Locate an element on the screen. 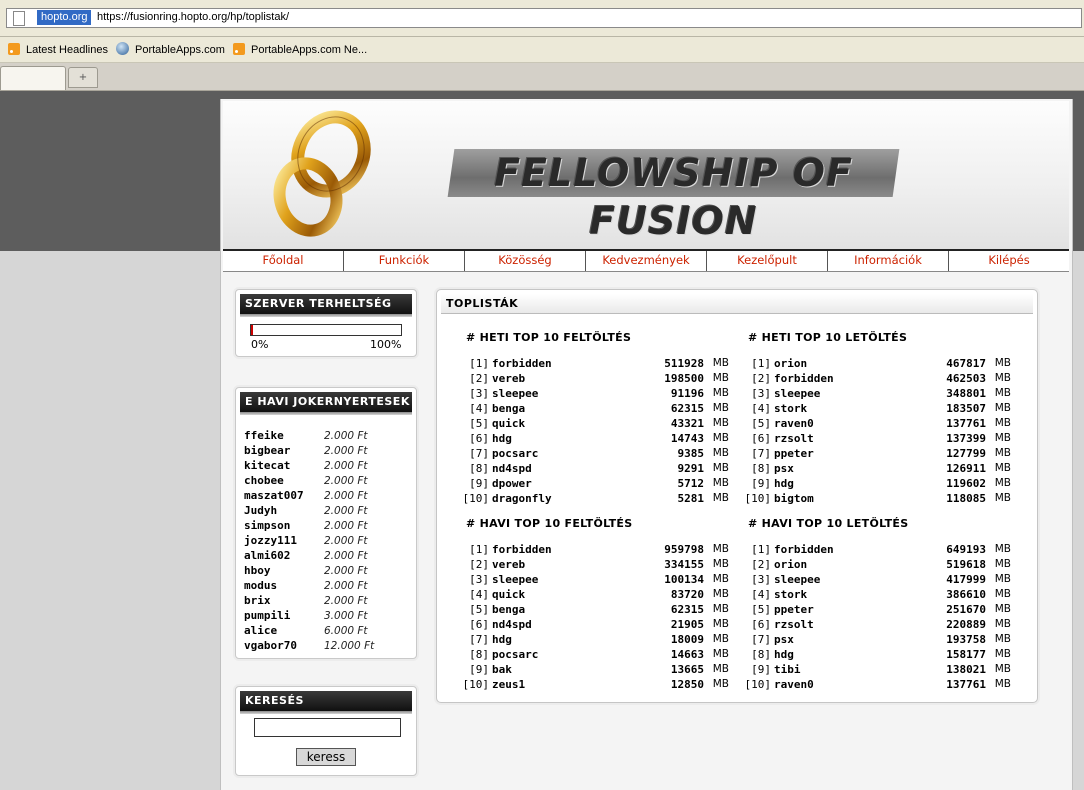 The width and height of the screenshot is (1084, 790). transfer-size: 5281 is located at coordinates (691, 498).